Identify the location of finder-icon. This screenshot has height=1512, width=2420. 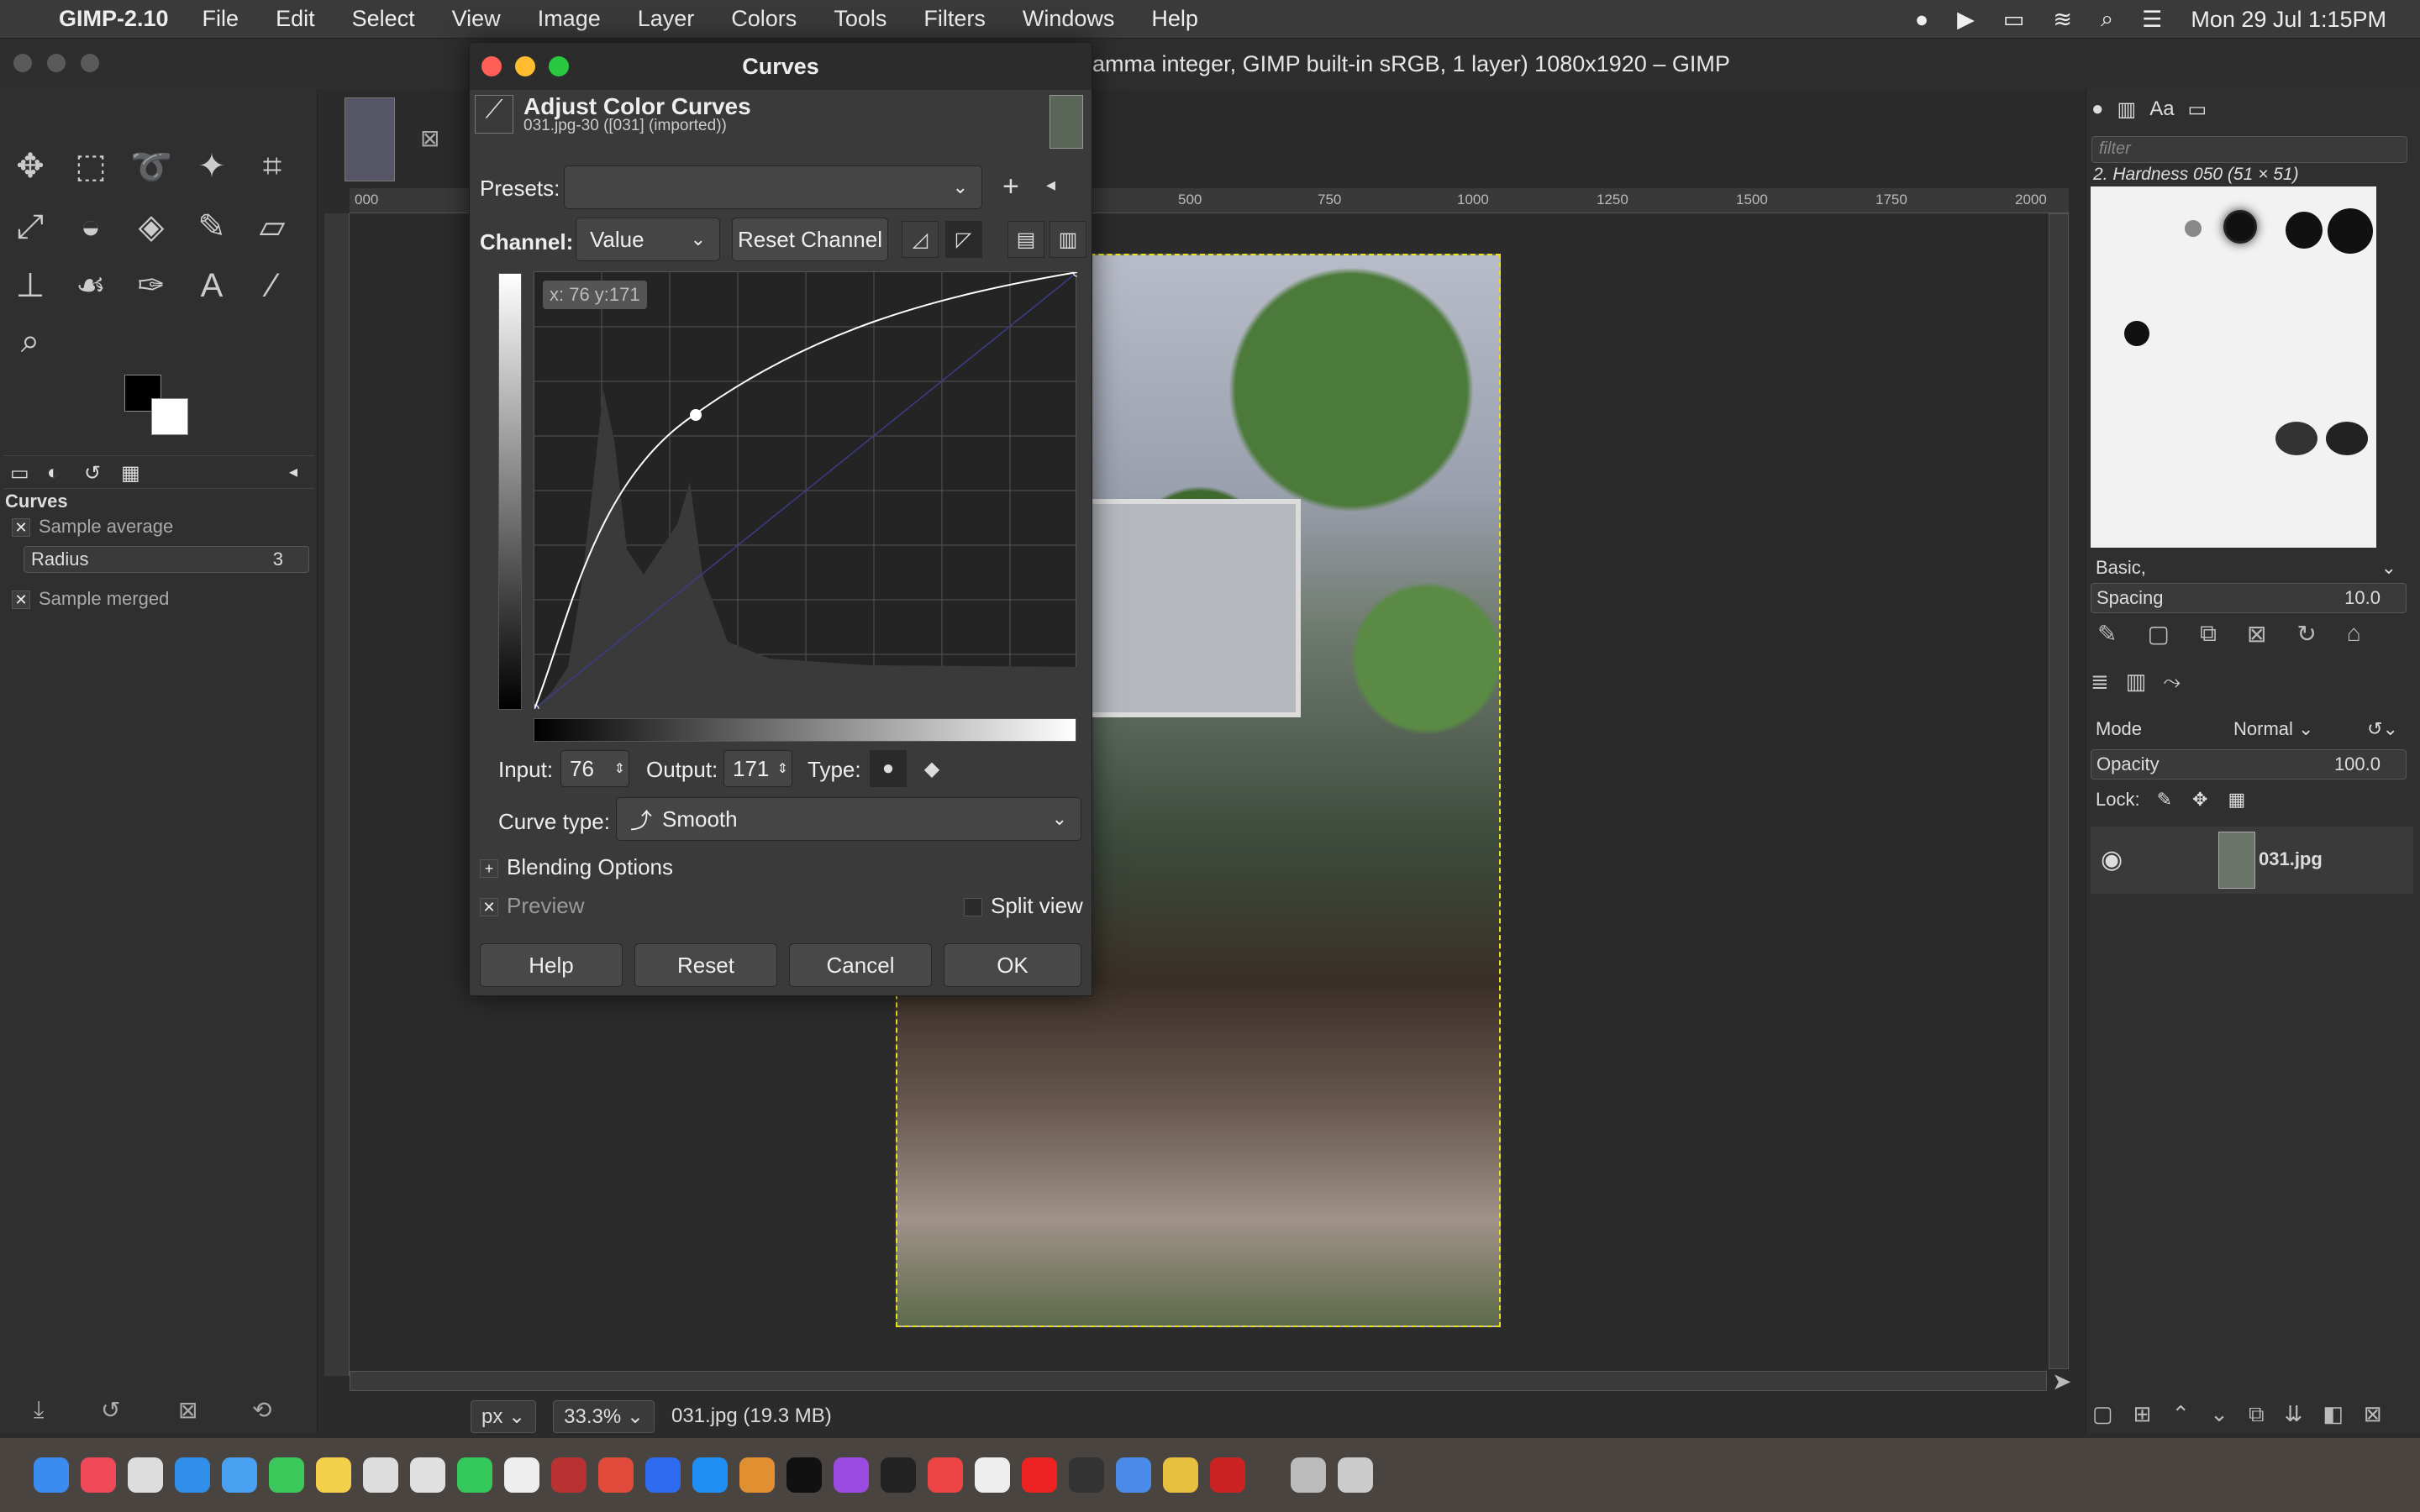
(52, 1475).